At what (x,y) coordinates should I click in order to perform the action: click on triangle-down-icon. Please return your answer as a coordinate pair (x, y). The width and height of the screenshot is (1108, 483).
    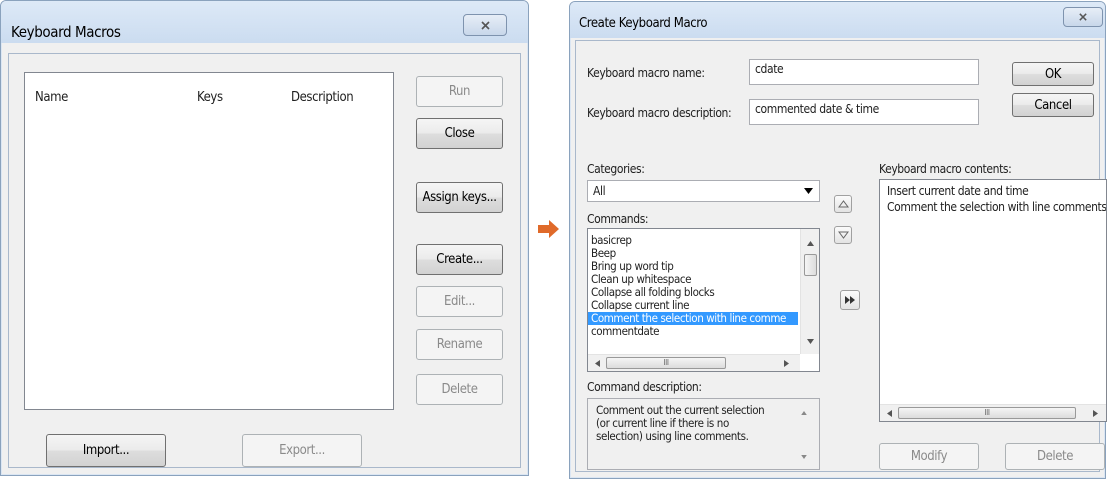
    Looking at the image, I should click on (843, 235).